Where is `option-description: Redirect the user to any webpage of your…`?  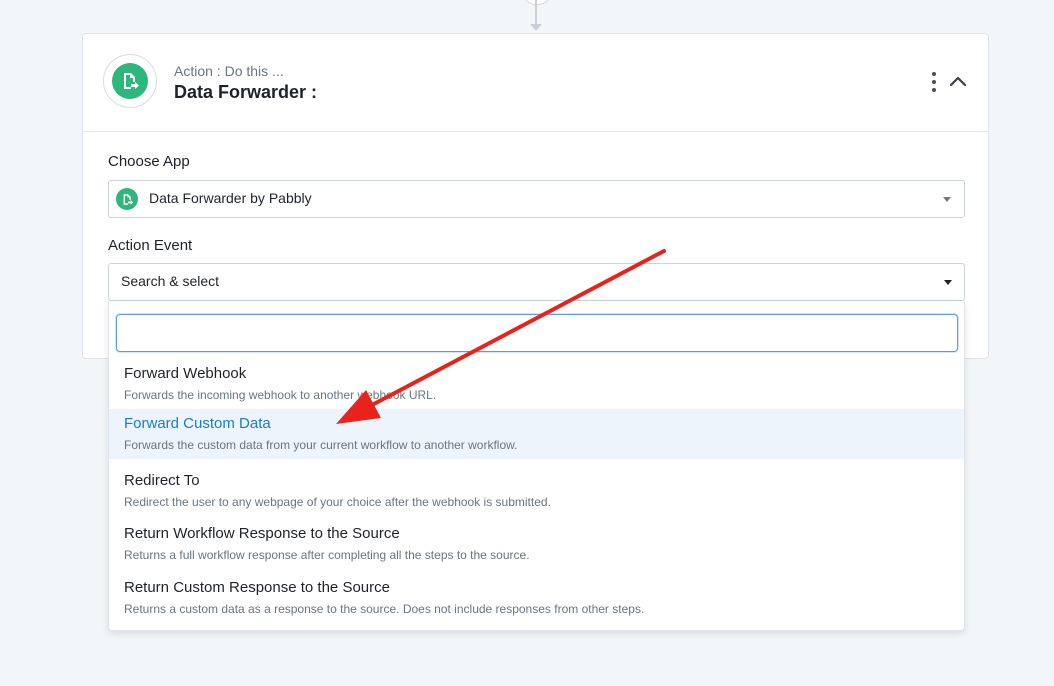
option-description: Redirect the user to any webpage of your… is located at coordinates (337, 502).